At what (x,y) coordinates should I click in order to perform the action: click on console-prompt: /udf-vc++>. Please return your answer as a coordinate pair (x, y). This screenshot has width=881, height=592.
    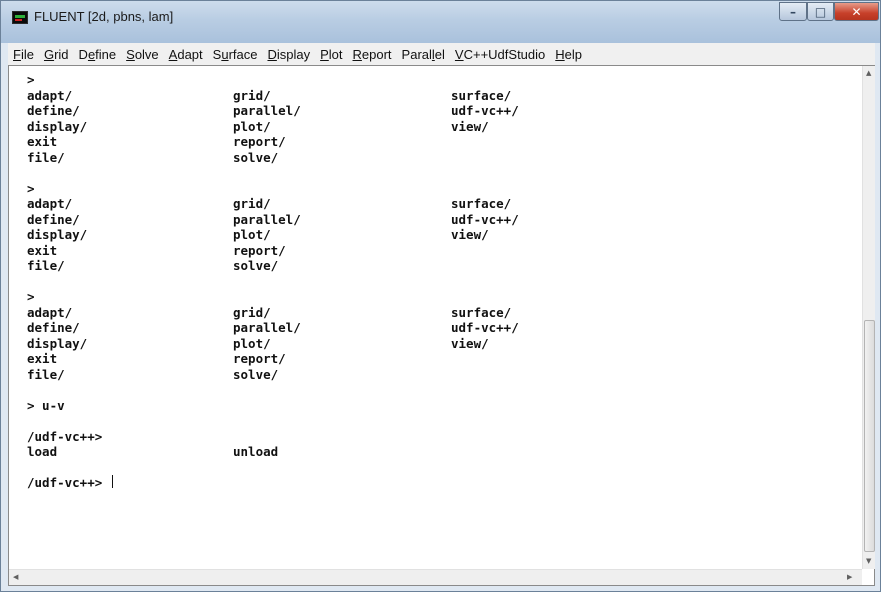
    Looking at the image, I should click on (68, 482).